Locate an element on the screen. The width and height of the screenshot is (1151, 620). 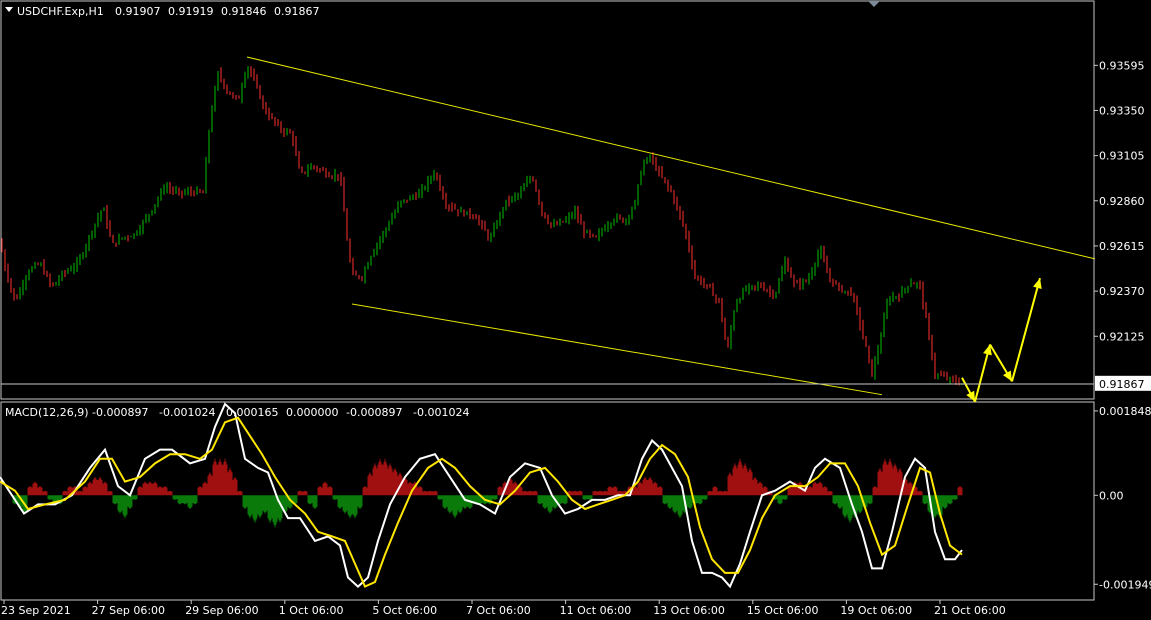
price-tick-label: 0.93350 is located at coordinates (1122, 110).